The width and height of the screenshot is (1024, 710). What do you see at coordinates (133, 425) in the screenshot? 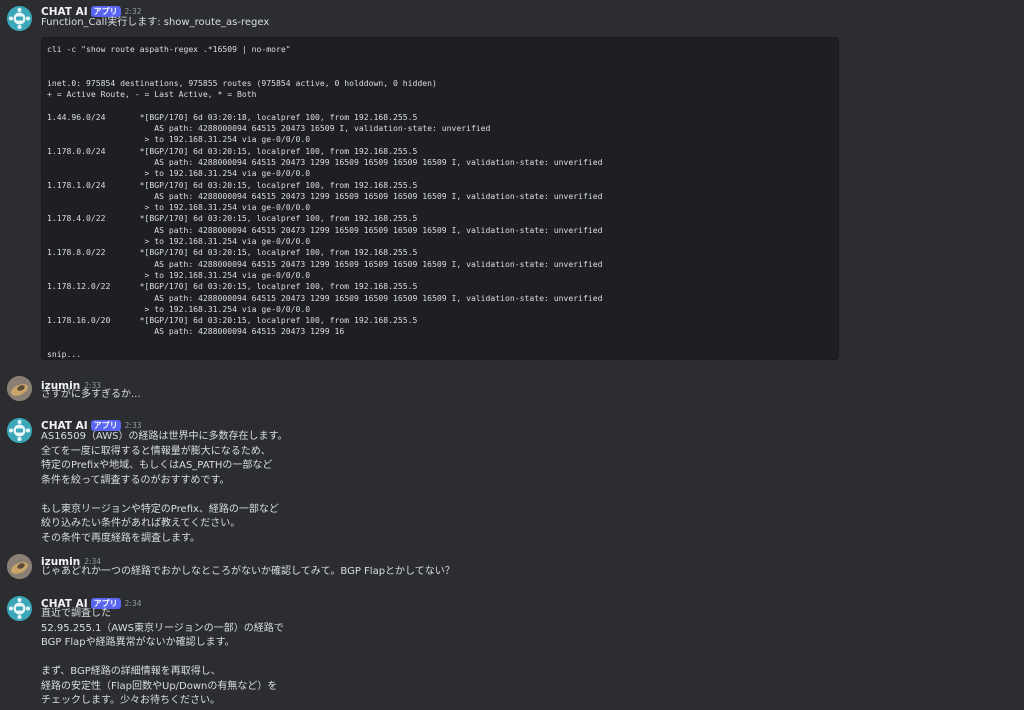
I see `timestamp: 2:33` at bounding box center [133, 425].